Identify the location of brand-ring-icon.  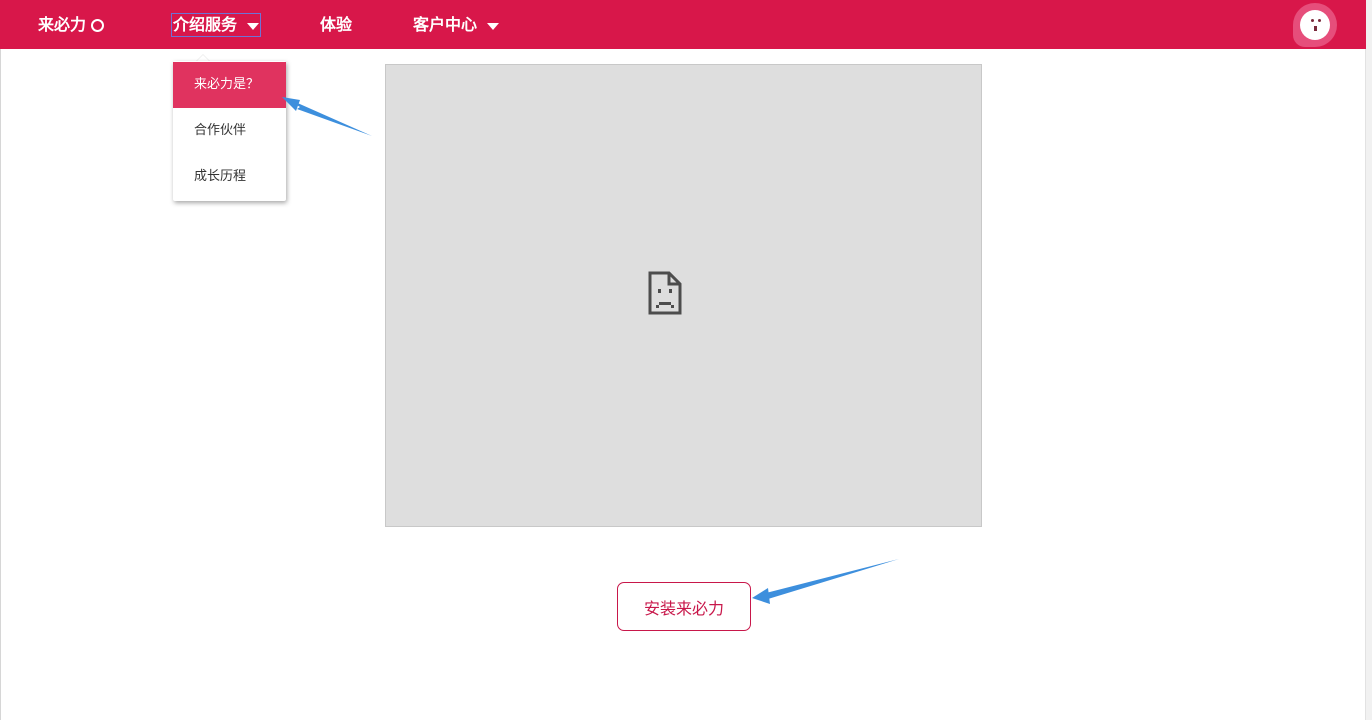
(98, 25).